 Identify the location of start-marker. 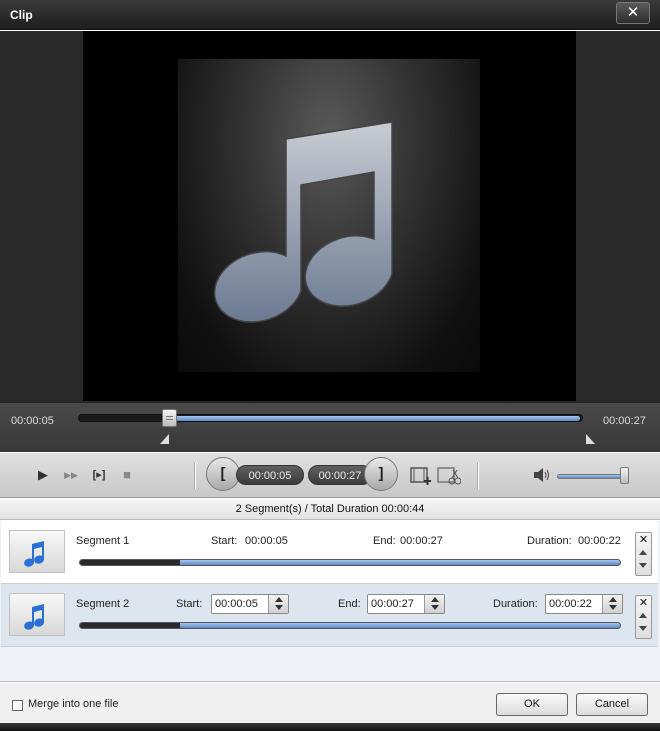
(164, 439).